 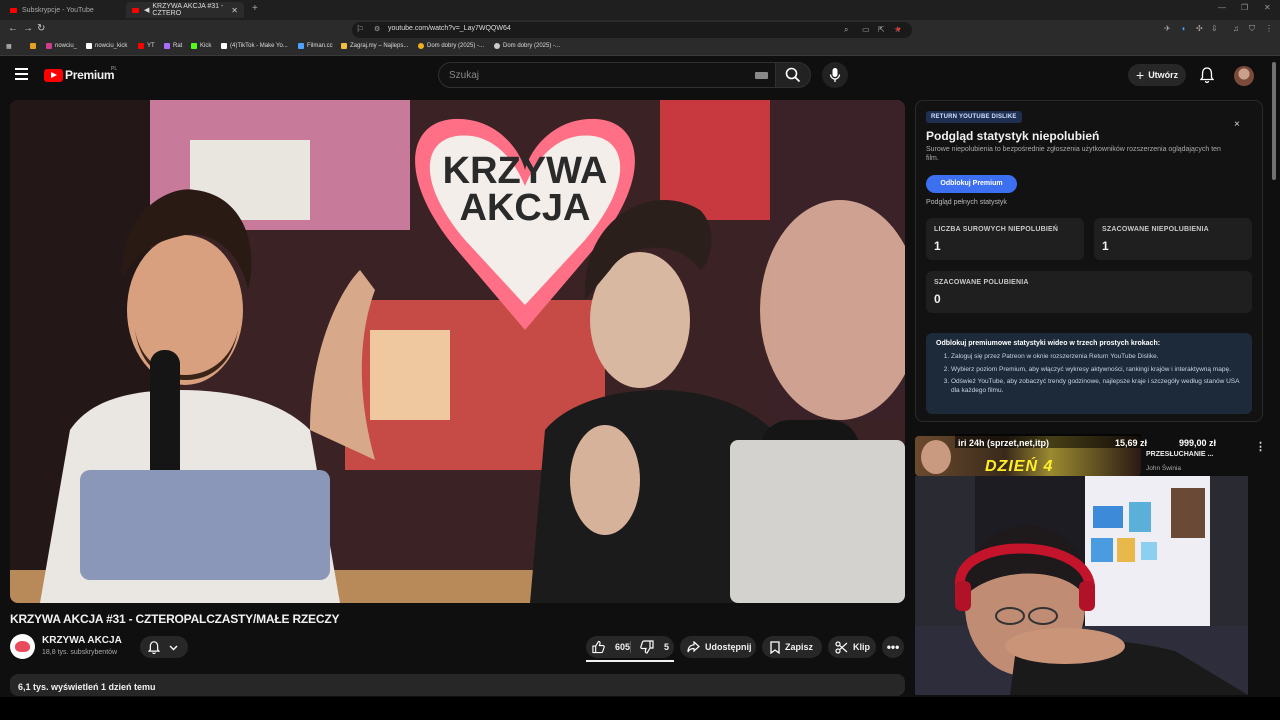 What do you see at coordinates (893, 647) in the screenshot?
I see `more-actions-button: •••` at bounding box center [893, 647].